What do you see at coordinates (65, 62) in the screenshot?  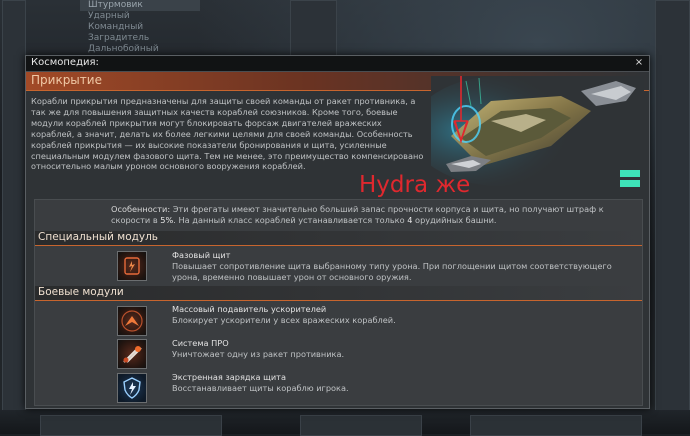 I see `dialog-title: Космопедия:` at bounding box center [65, 62].